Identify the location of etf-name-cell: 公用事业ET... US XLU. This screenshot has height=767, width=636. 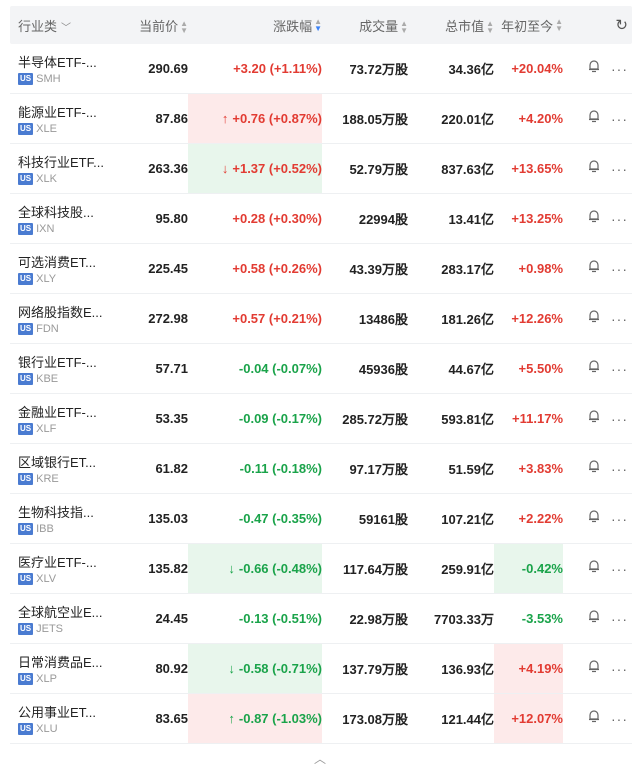
(69, 718).